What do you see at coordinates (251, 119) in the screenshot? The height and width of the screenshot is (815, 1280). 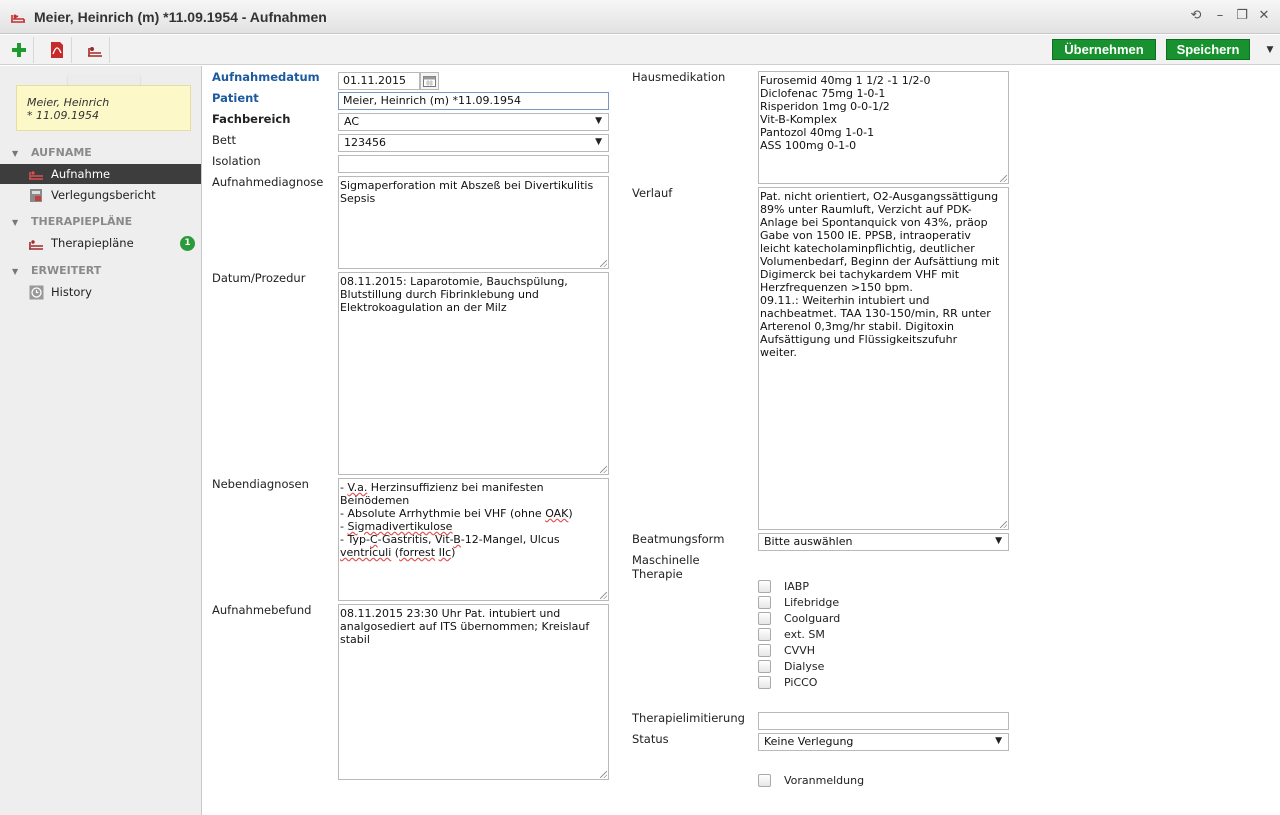 I see `fachbereich-label: Fachbereich` at bounding box center [251, 119].